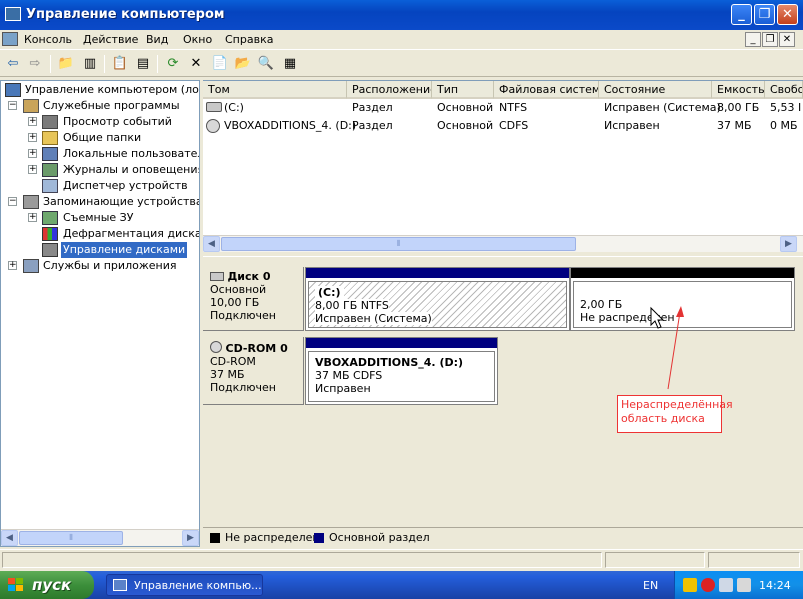 The image size is (803, 599). Describe the element at coordinates (379, 537) in the screenshot. I see `legend-label-primary: Основной раздел` at that location.